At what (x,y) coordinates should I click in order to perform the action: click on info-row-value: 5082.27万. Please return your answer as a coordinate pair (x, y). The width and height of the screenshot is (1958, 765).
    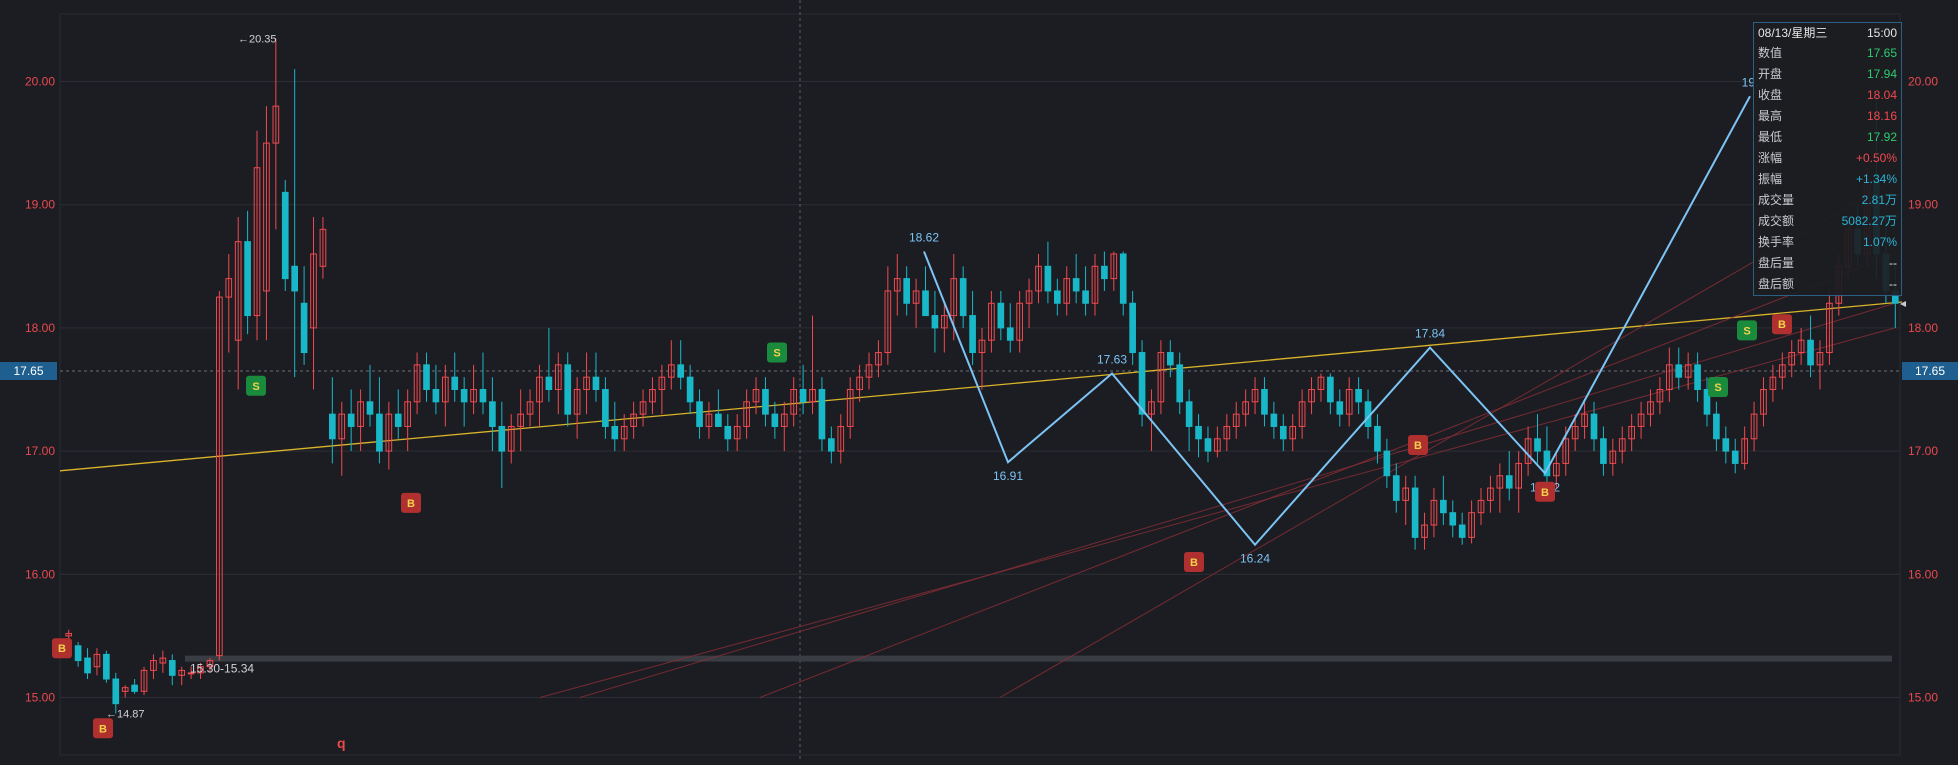
    Looking at the image, I should click on (1869, 221).